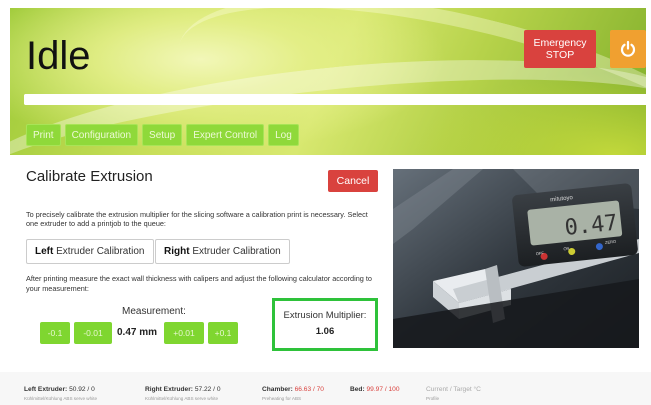  I want to click on print-progress-fill, so click(335, 99).